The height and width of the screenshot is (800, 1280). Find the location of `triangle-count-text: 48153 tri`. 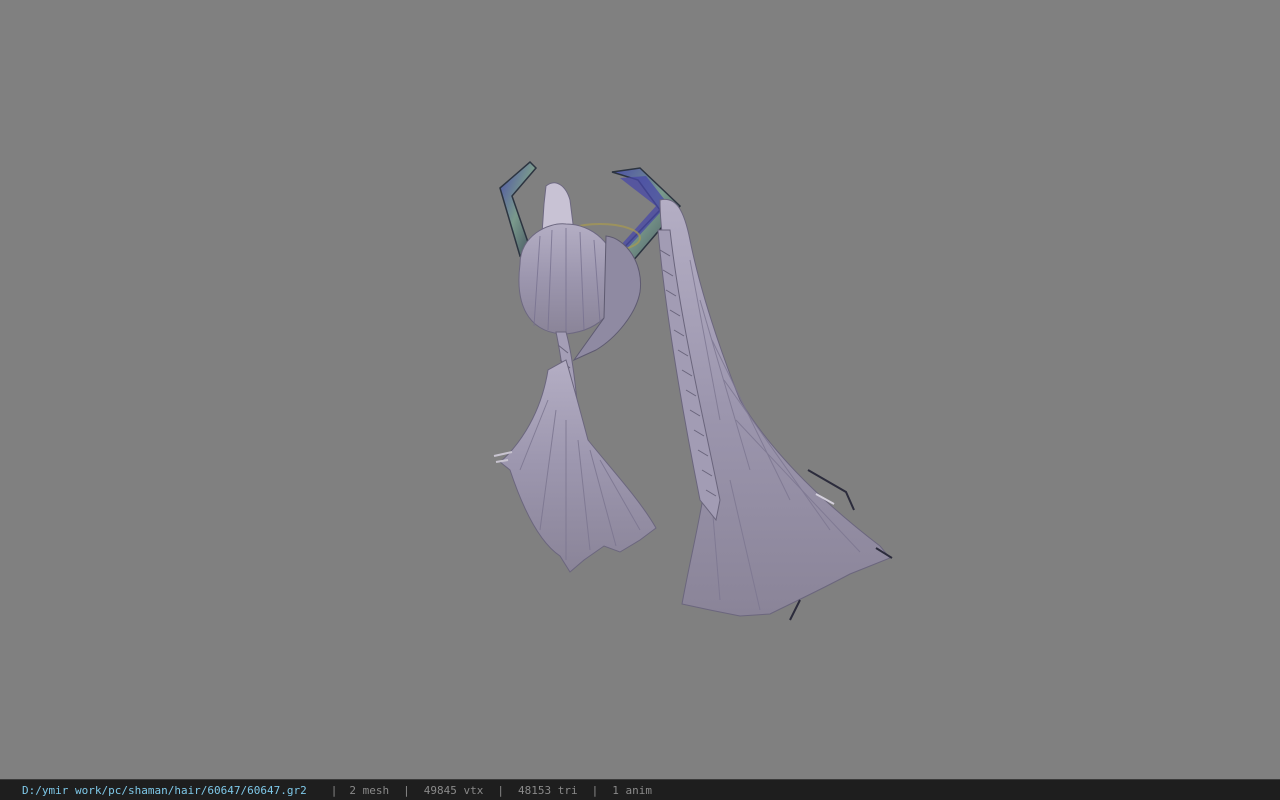

triangle-count-text: 48153 tri is located at coordinates (548, 790).